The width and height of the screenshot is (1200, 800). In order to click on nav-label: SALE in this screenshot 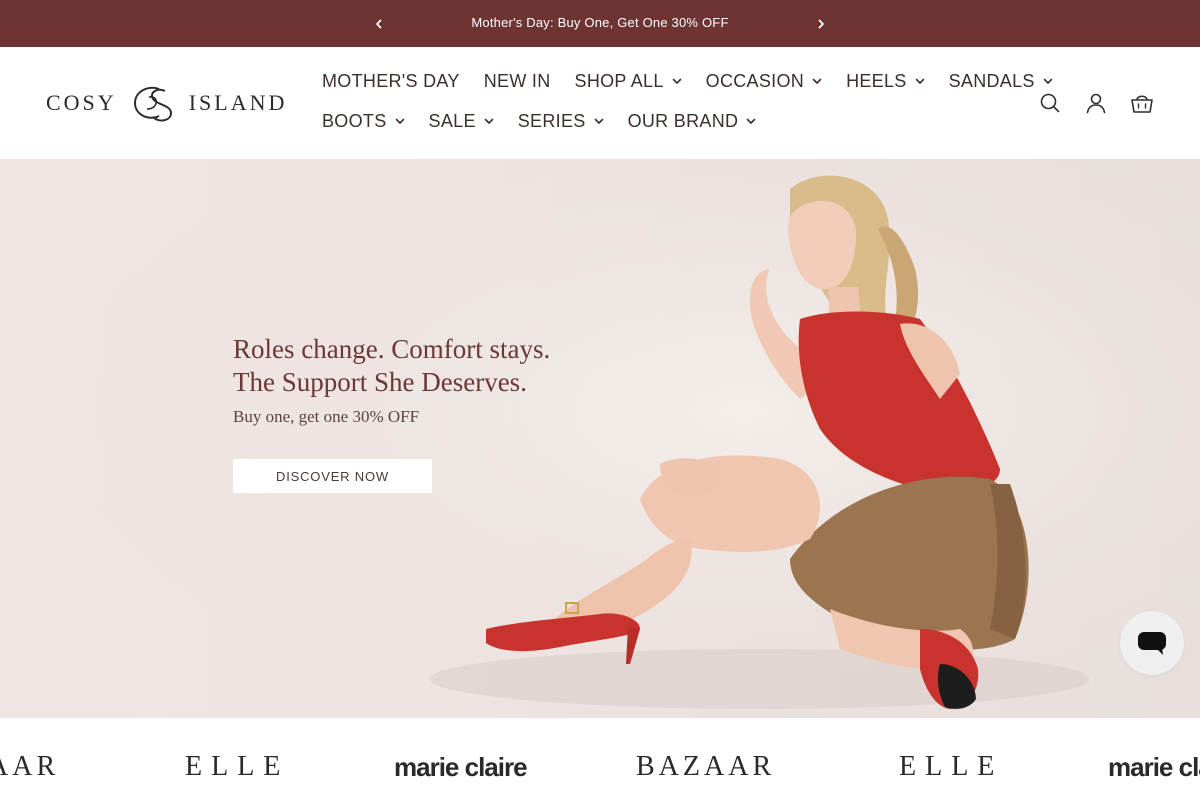, I will do `click(452, 120)`.